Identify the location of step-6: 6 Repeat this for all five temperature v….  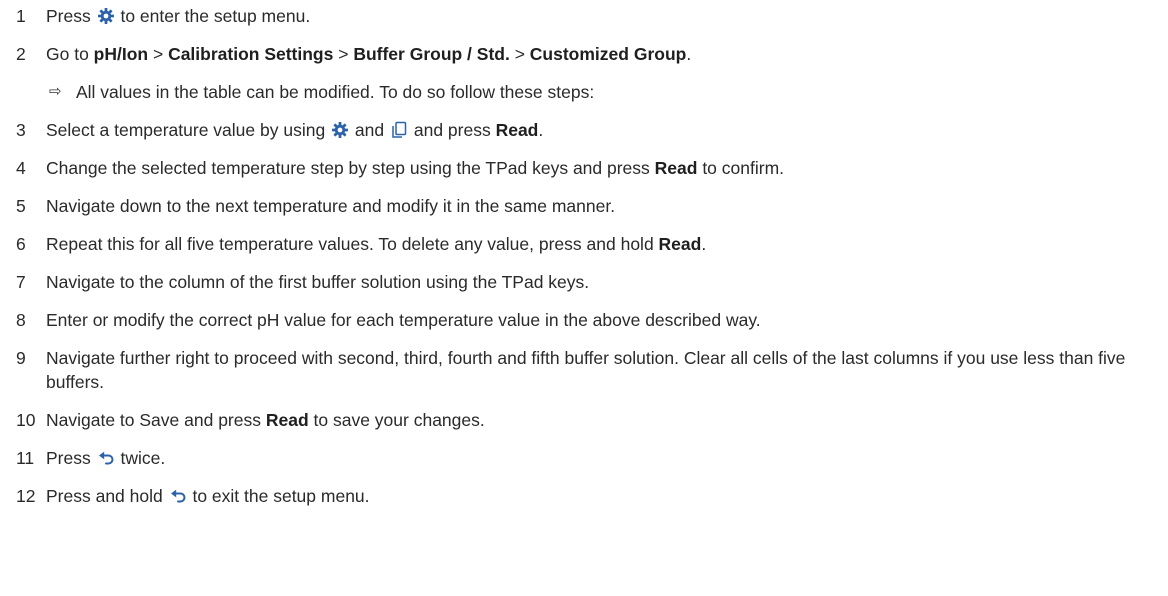
(584, 244).